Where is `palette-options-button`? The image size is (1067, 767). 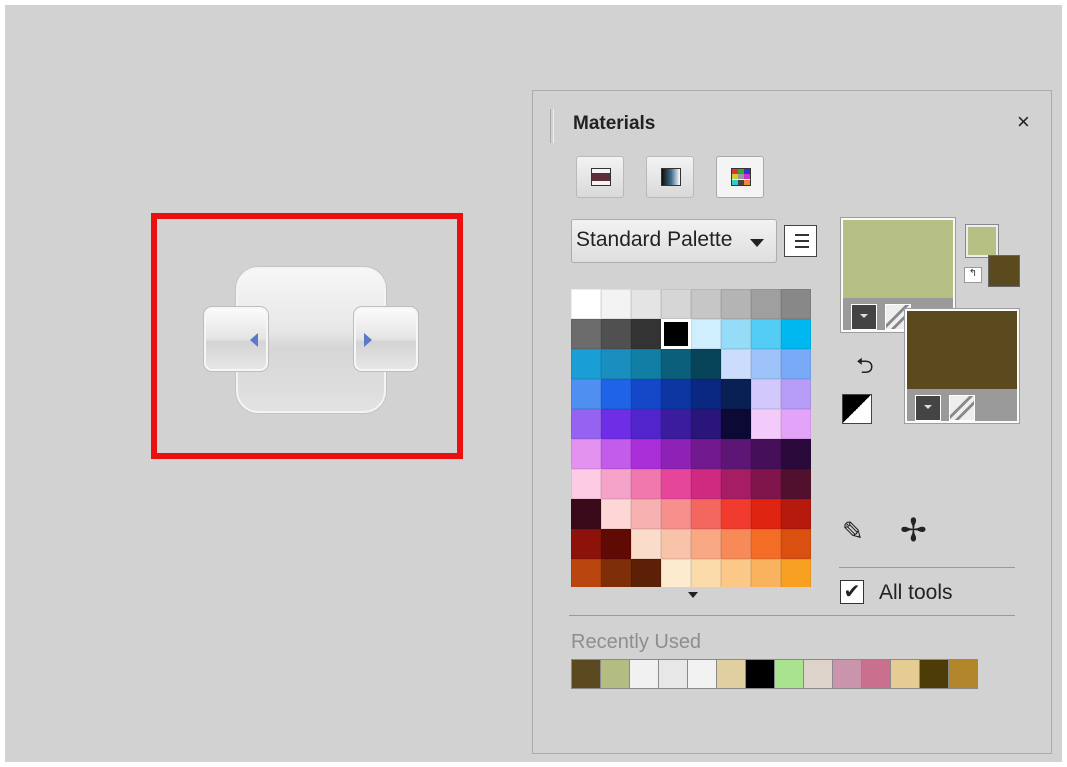
palette-options-button is located at coordinates (800, 241).